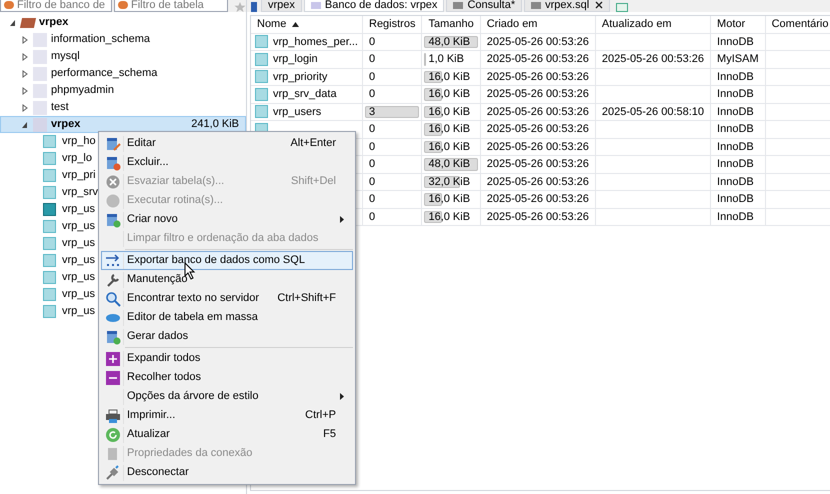 The width and height of the screenshot is (830, 494). I want to click on tree-label: vrp_ho, so click(79, 142).